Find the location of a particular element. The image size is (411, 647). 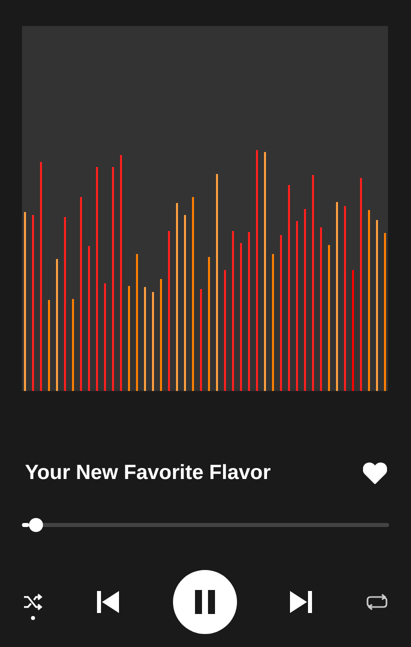

pause-icon is located at coordinates (205, 602).